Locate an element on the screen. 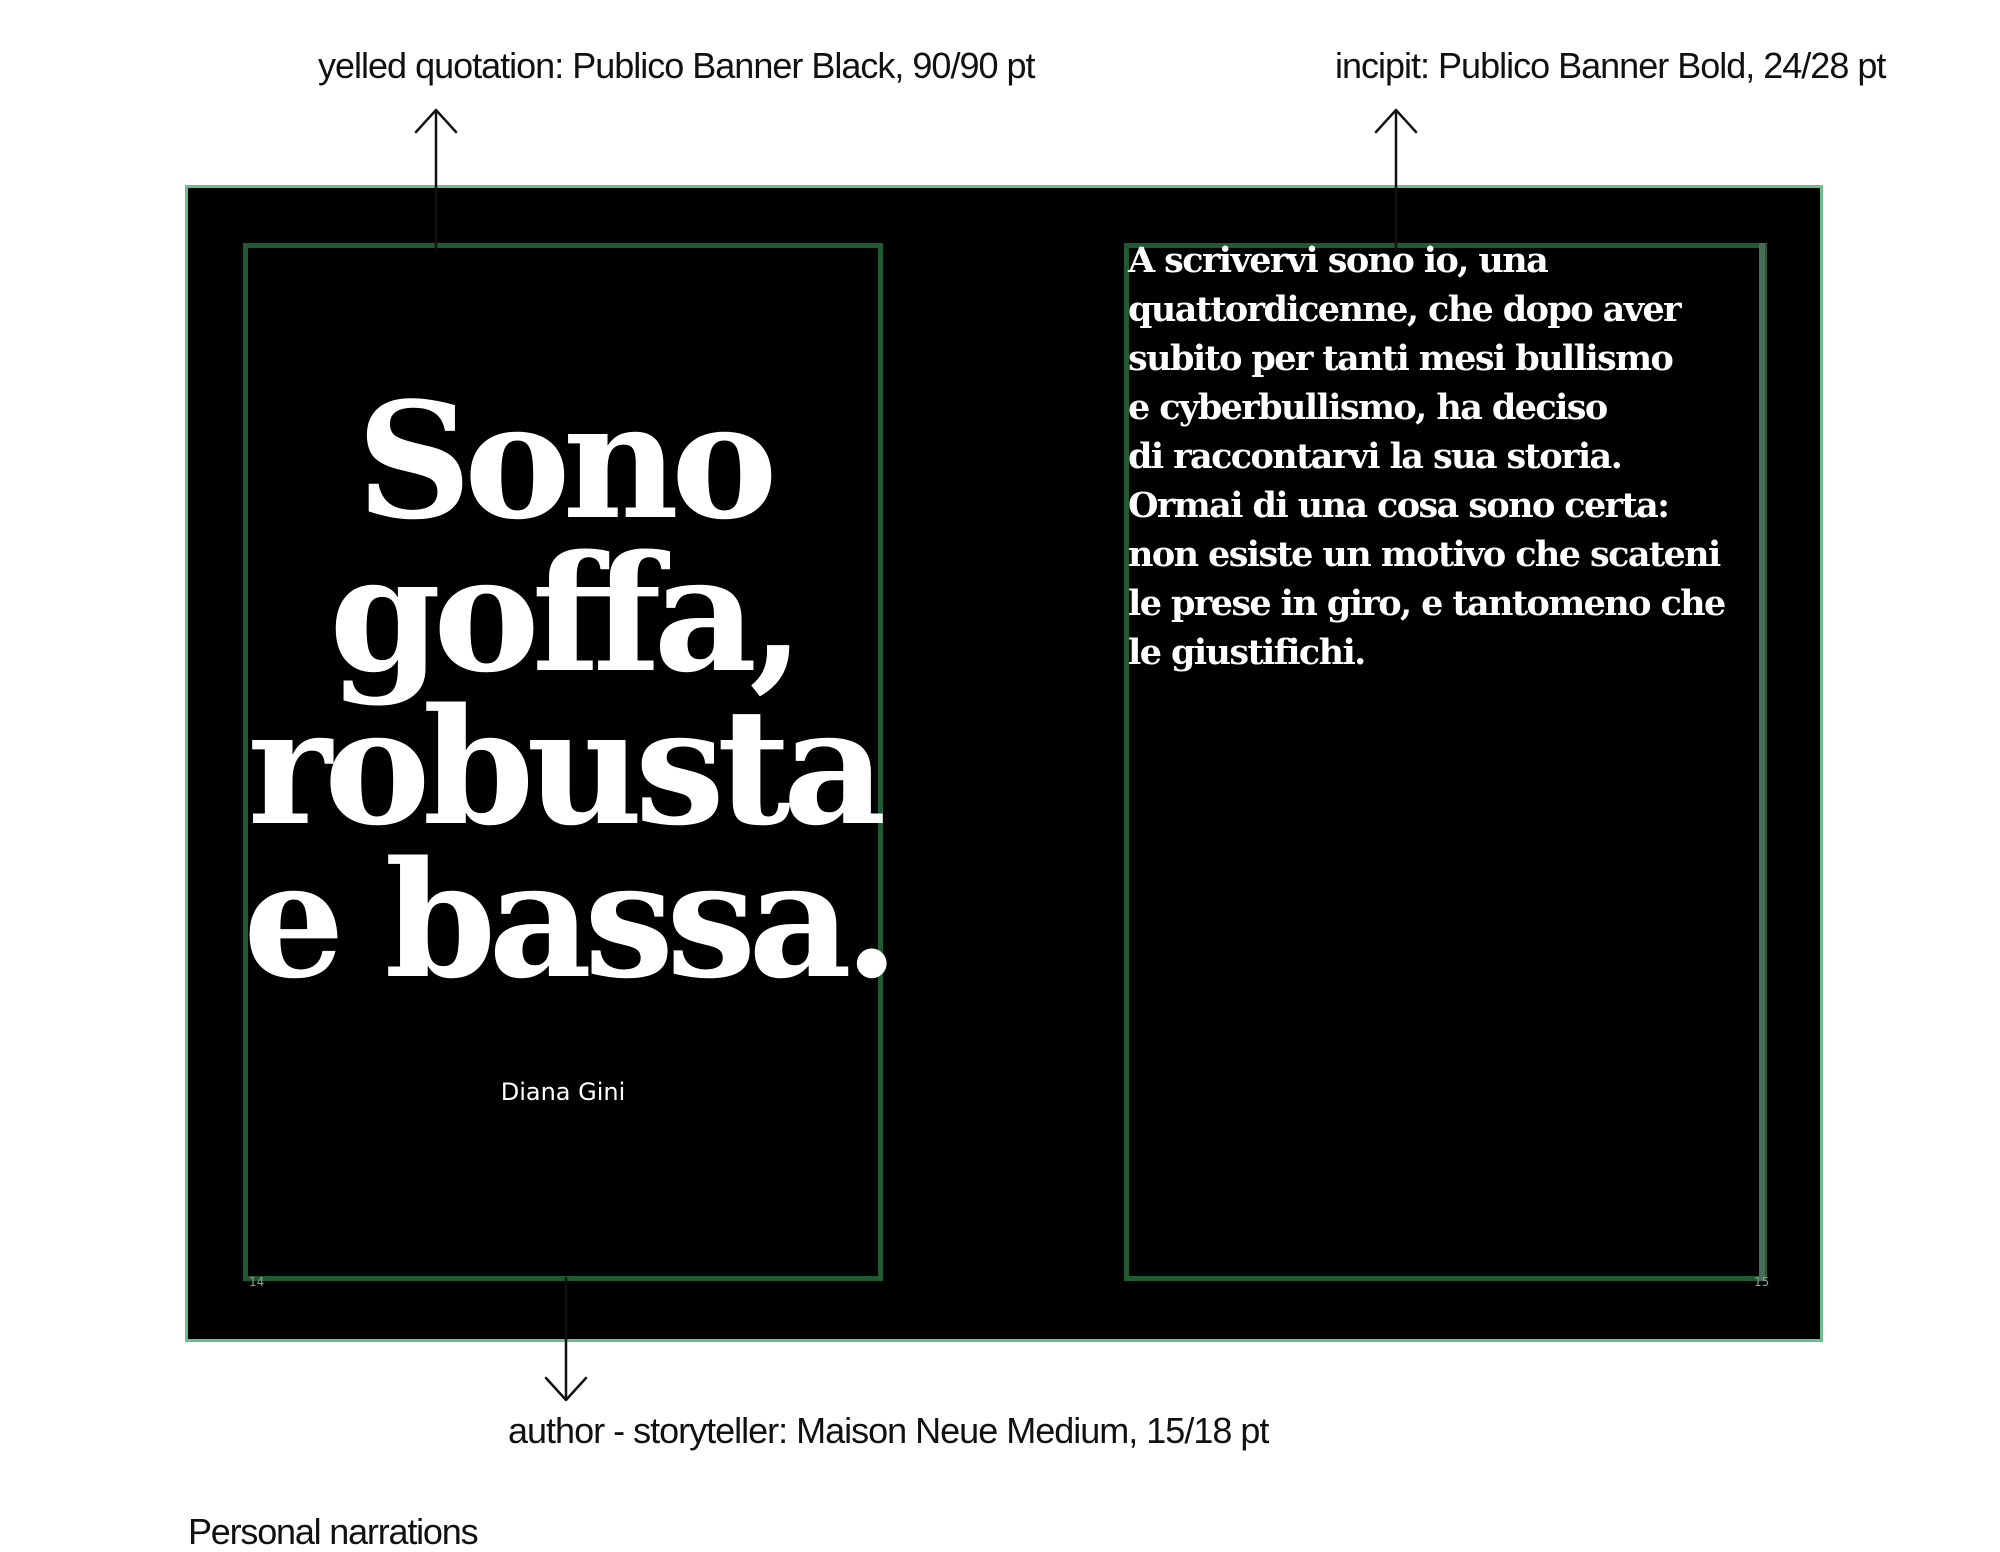 This screenshot has width=2000, height=1552. incipit-line: subito per tanti mesi bullismo is located at coordinates (1401, 358).